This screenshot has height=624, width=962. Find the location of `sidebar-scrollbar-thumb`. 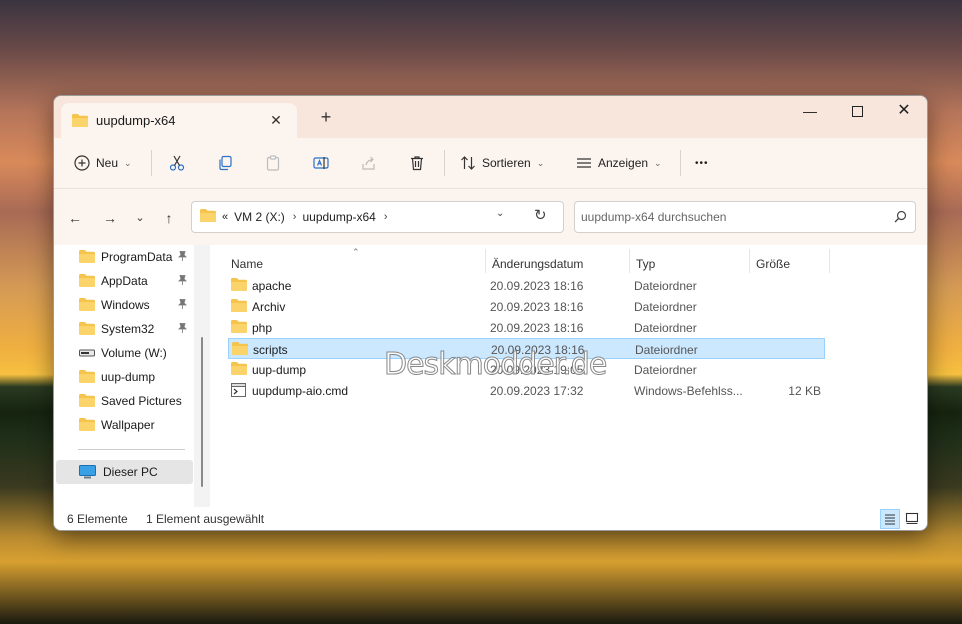

sidebar-scrollbar-thumb is located at coordinates (202, 412).